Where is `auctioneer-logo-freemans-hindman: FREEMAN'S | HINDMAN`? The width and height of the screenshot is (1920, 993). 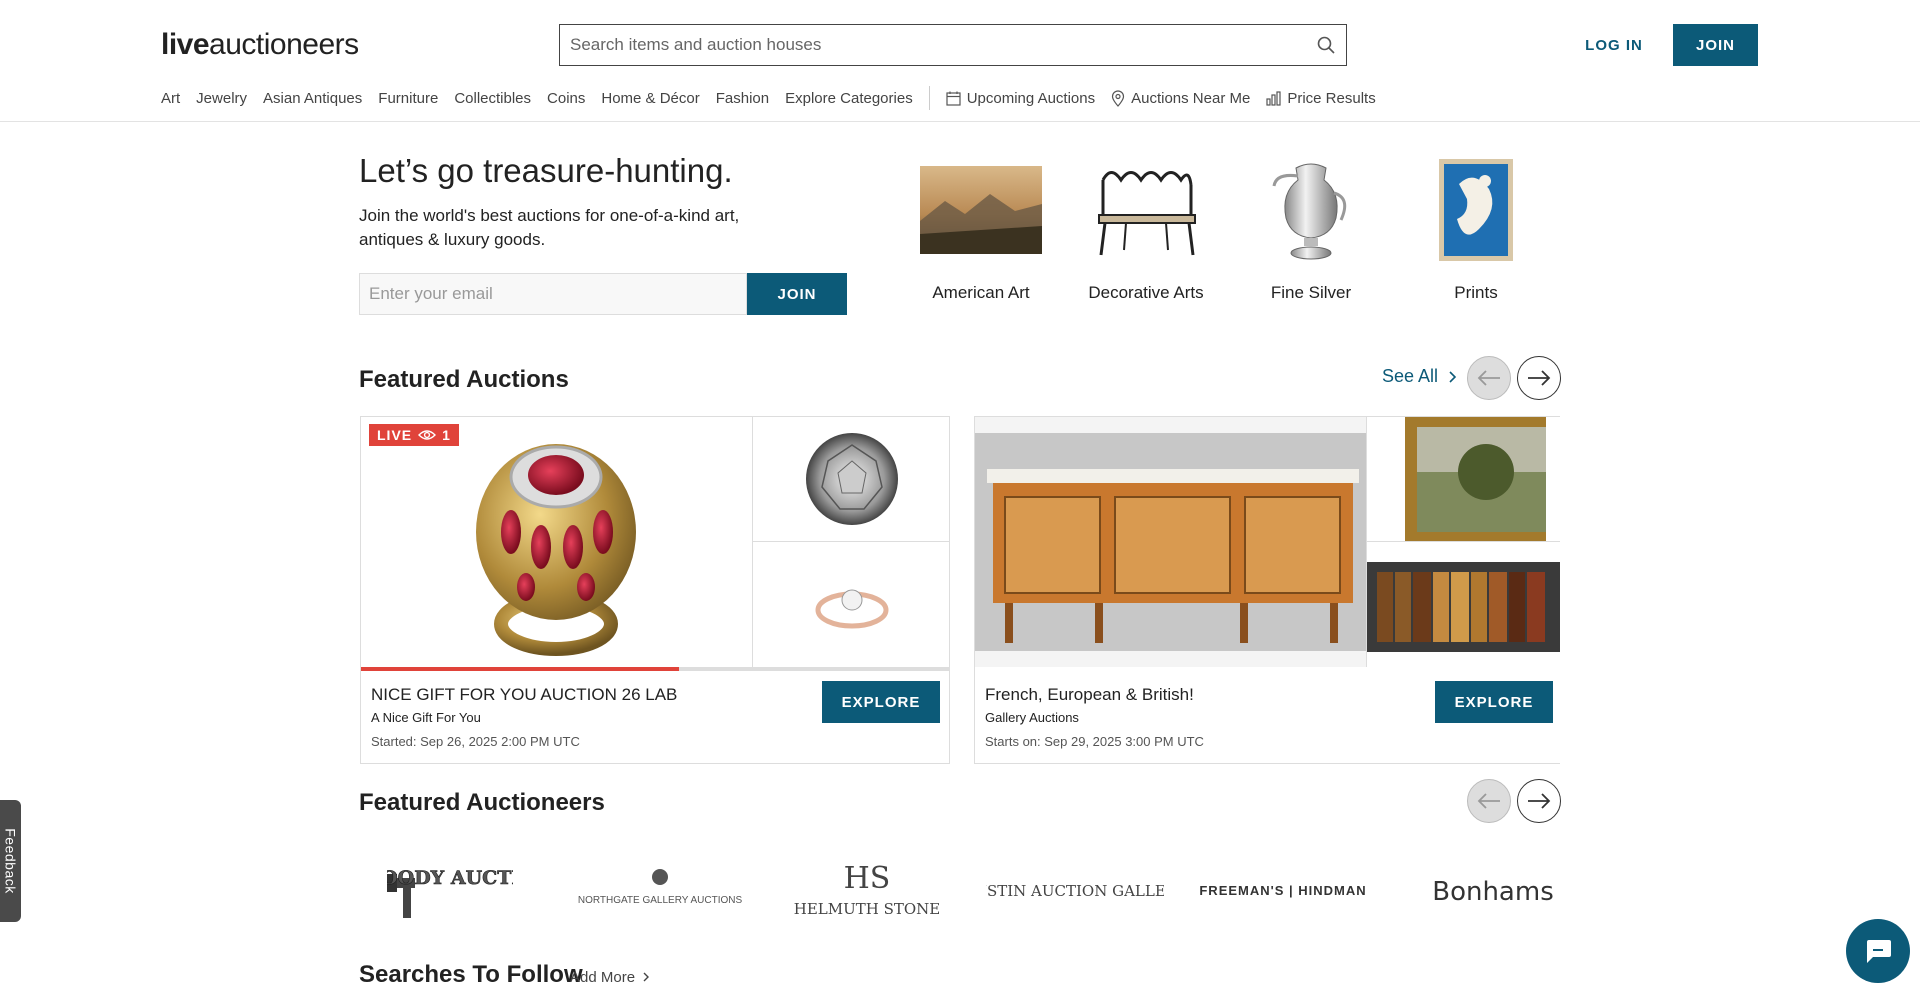 auctioneer-logo-freemans-hindman: FREEMAN'S | HINDMAN is located at coordinates (1283, 890).